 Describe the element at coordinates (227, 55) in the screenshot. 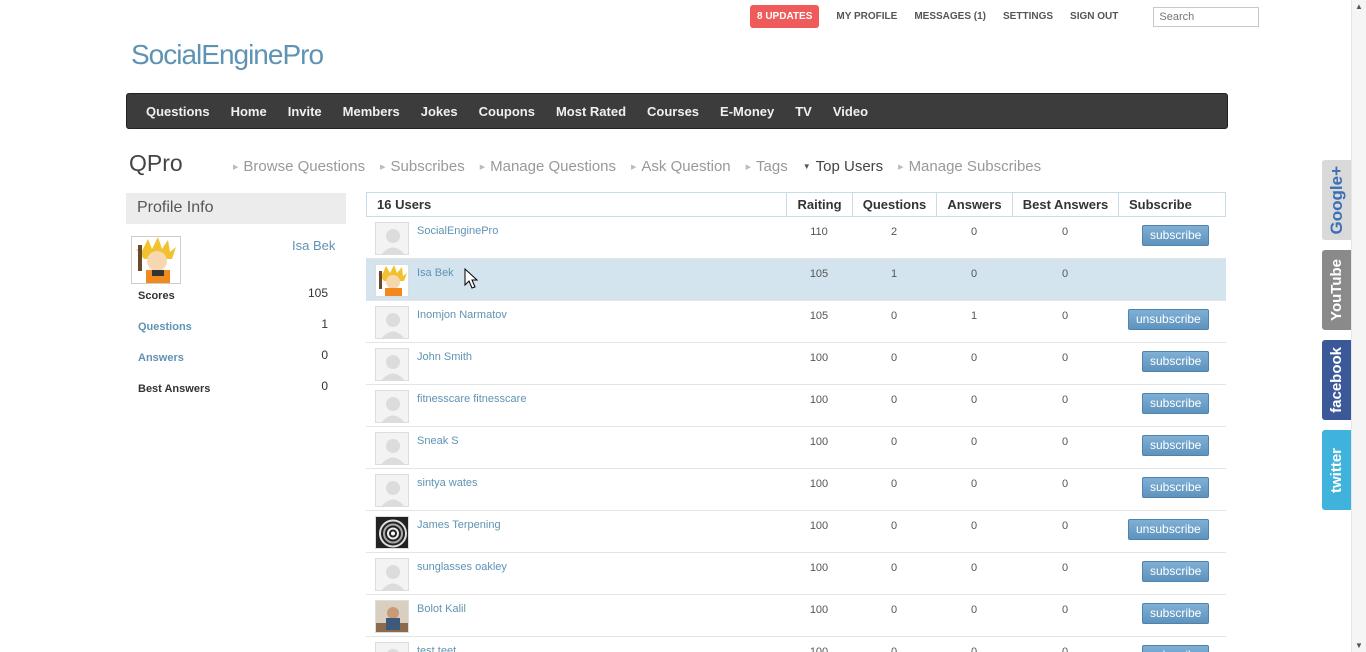

I see `site-logo: SocialEnginePro` at that location.